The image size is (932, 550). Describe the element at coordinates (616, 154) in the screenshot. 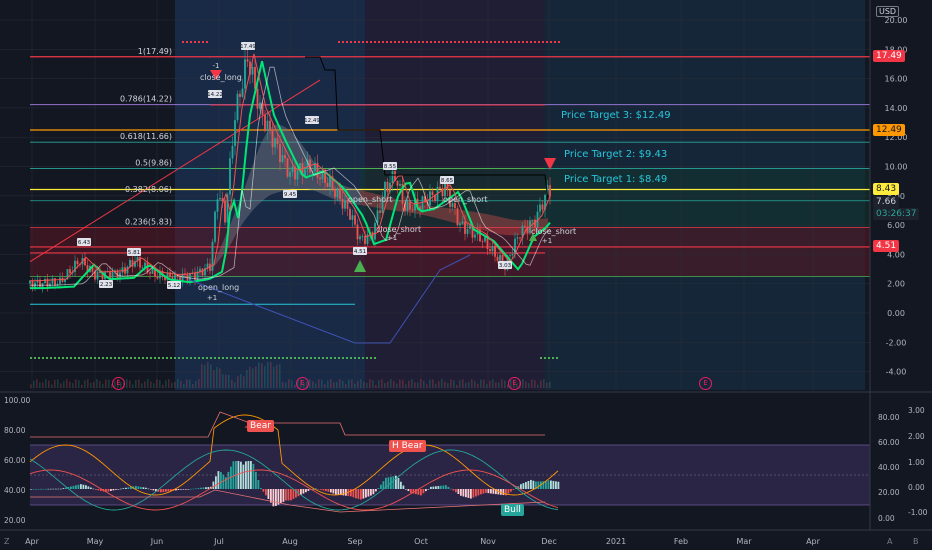

I see `price-target-2: Price Target 2: $9.43` at that location.